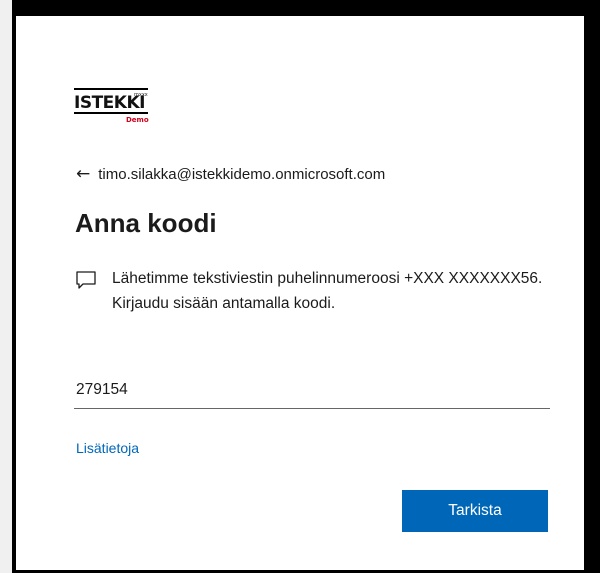 The height and width of the screenshot is (573, 600). I want to click on back-arrow-icon: ←, so click(83, 174).